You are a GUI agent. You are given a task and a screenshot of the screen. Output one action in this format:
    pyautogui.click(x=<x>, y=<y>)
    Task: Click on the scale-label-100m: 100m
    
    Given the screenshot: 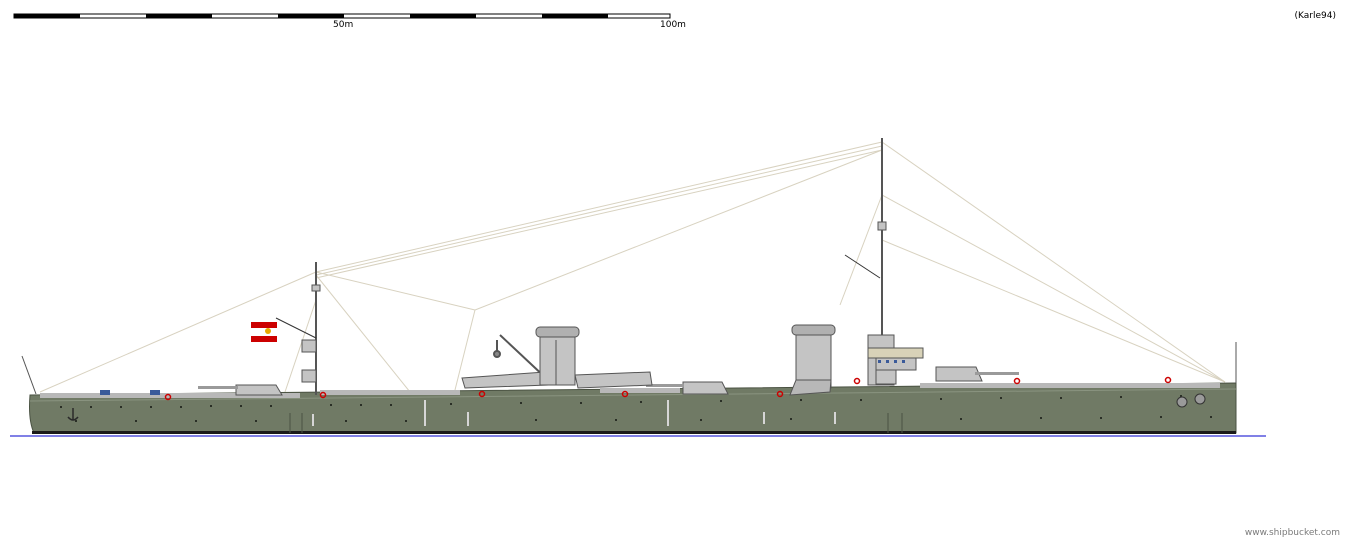 What is the action you would take?
    pyautogui.click(x=673, y=25)
    